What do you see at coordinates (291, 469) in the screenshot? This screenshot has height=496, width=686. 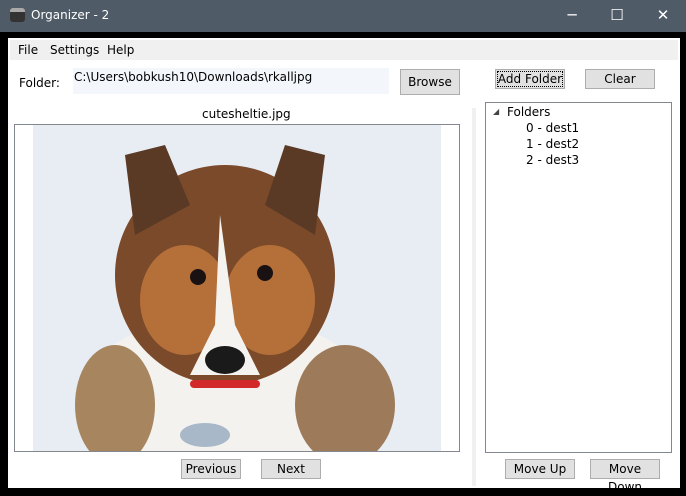 I see `next-button: Next` at bounding box center [291, 469].